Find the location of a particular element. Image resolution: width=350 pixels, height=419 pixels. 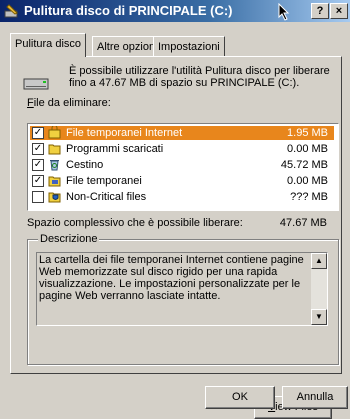

folder-icon is located at coordinates (54, 149).